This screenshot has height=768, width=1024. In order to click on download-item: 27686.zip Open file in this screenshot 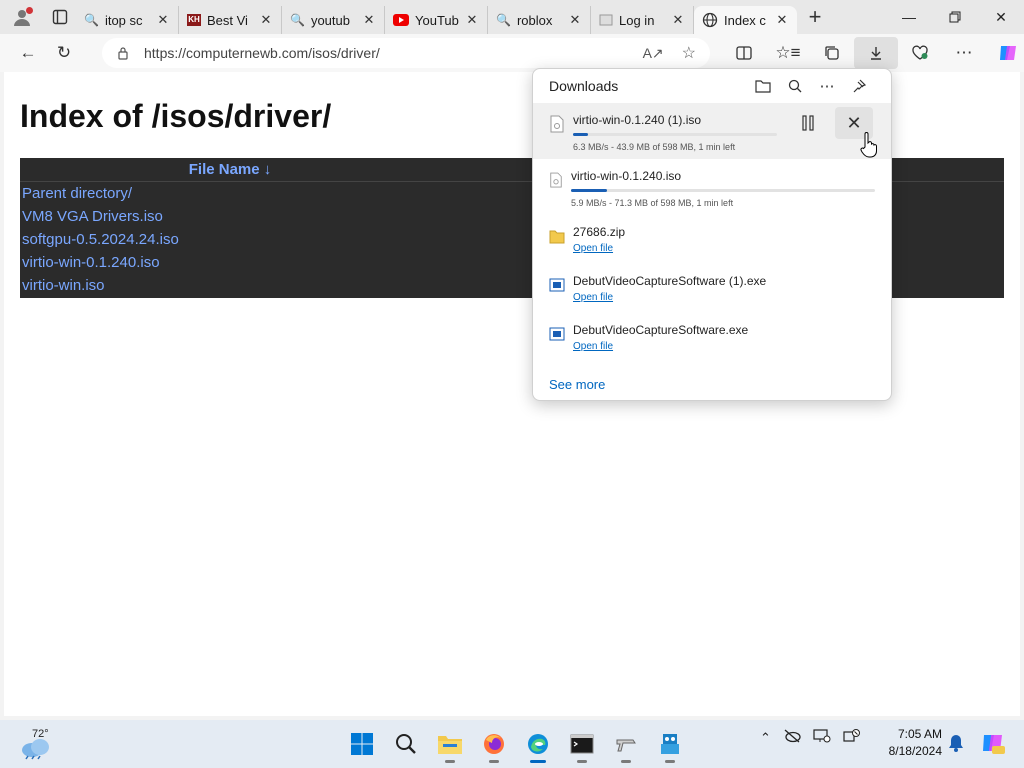, I will do `click(712, 239)`.